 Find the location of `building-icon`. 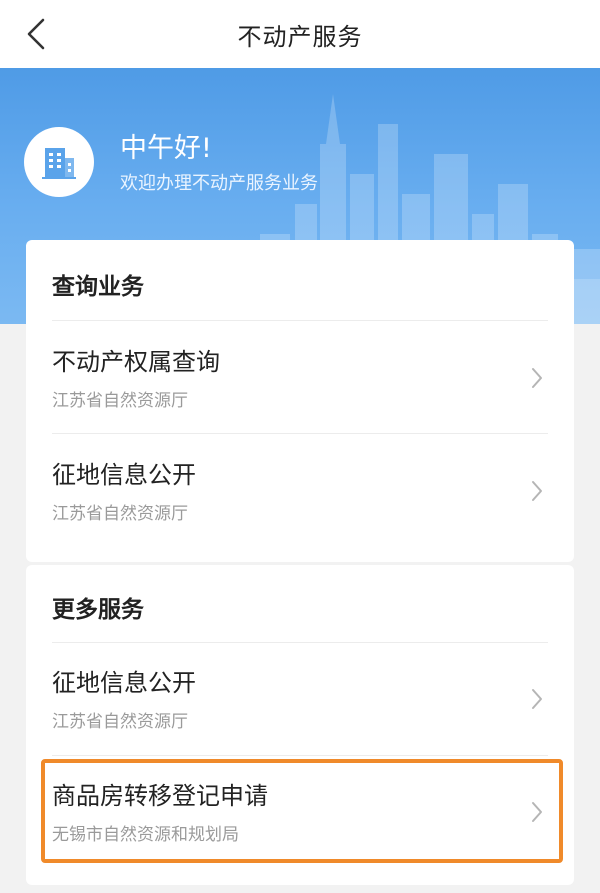

building-icon is located at coordinates (59, 162).